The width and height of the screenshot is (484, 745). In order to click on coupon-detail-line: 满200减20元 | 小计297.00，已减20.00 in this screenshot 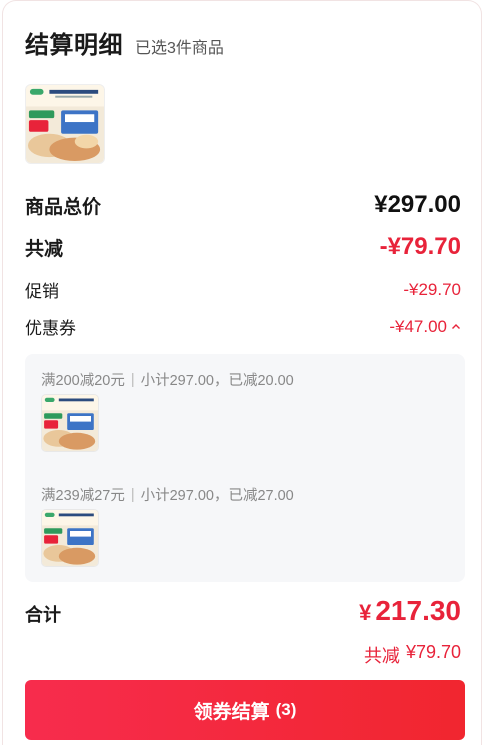, I will do `click(167, 379)`.